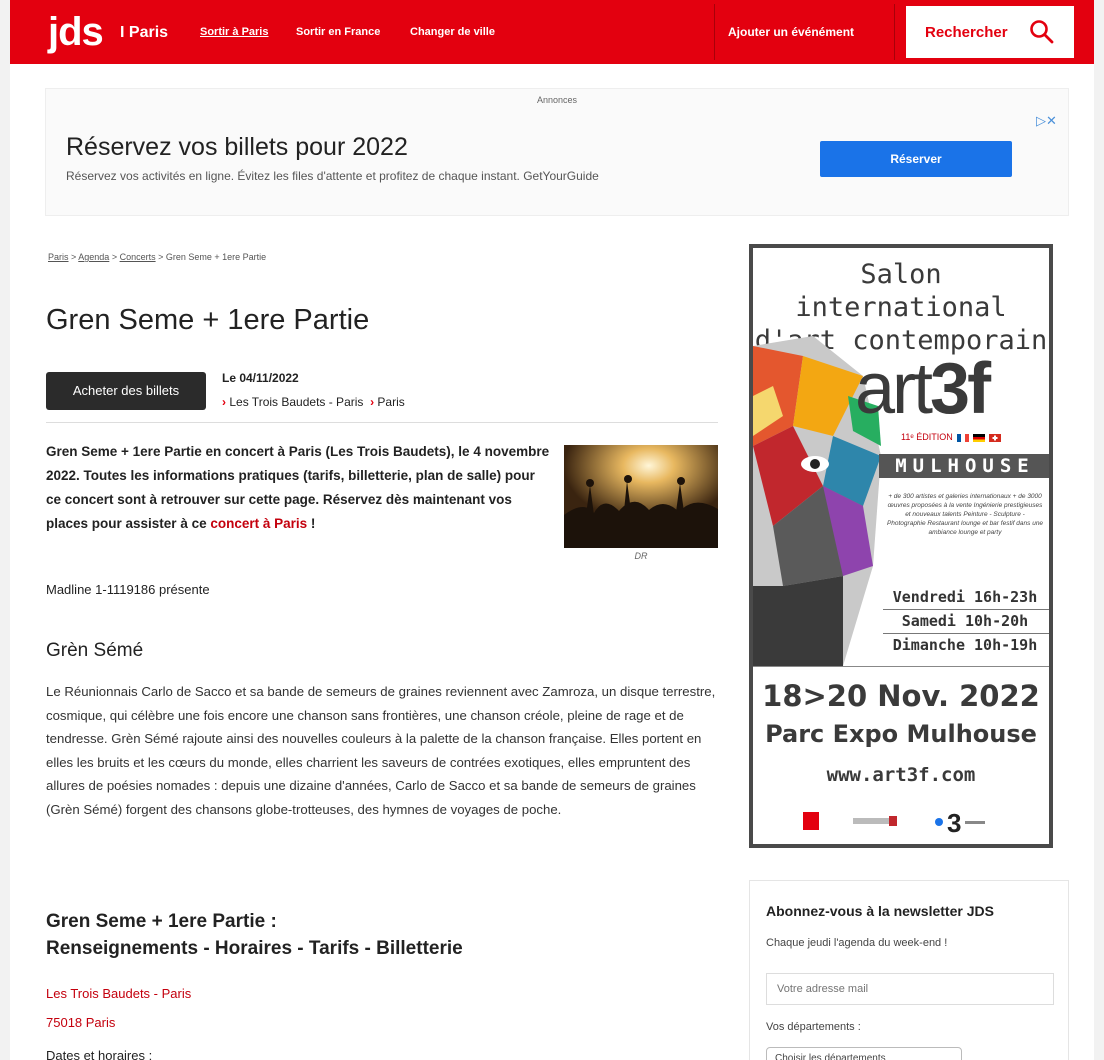 This screenshot has height=1060, width=1104. Describe the element at coordinates (382, 422) in the screenshot. I see `divider` at that location.